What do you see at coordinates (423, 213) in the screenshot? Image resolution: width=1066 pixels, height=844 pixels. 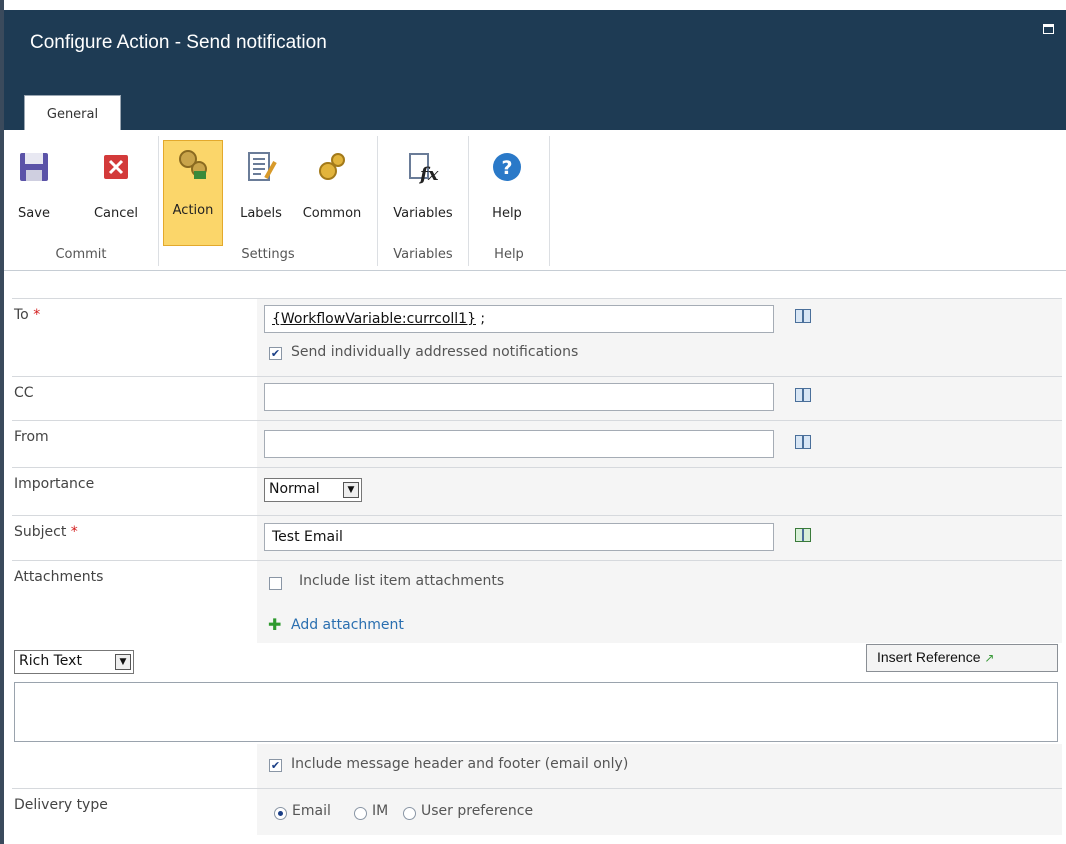 I see `variables-label: Variables` at bounding box center [423, 213].